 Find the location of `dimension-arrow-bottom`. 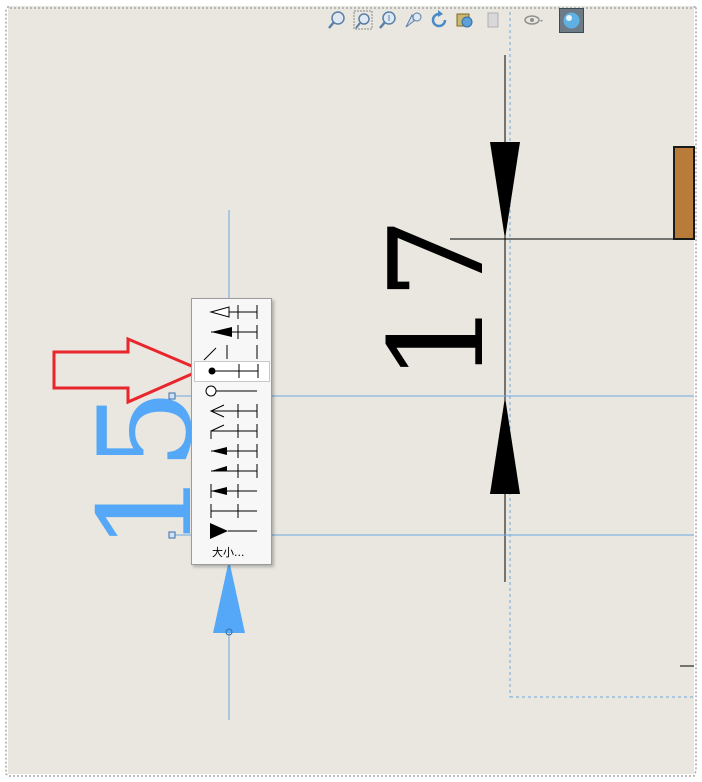

dimension-arrow-bottom is located at coordinates (505, 445).